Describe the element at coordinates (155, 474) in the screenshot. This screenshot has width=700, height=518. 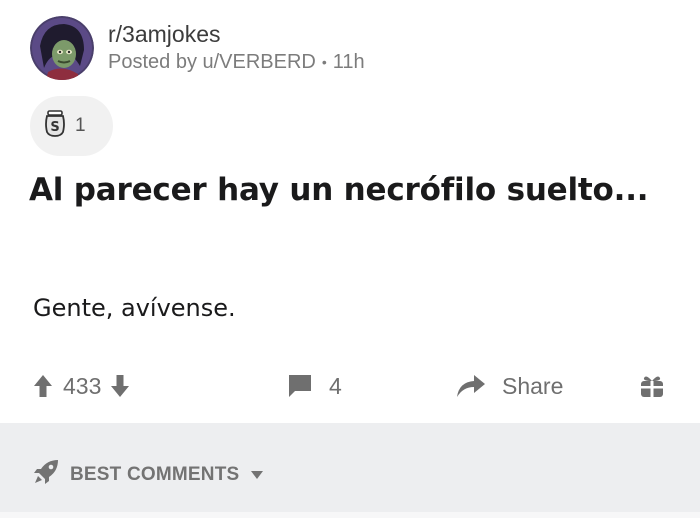
I see `sort-label: BEST COMMENTS` at that location.